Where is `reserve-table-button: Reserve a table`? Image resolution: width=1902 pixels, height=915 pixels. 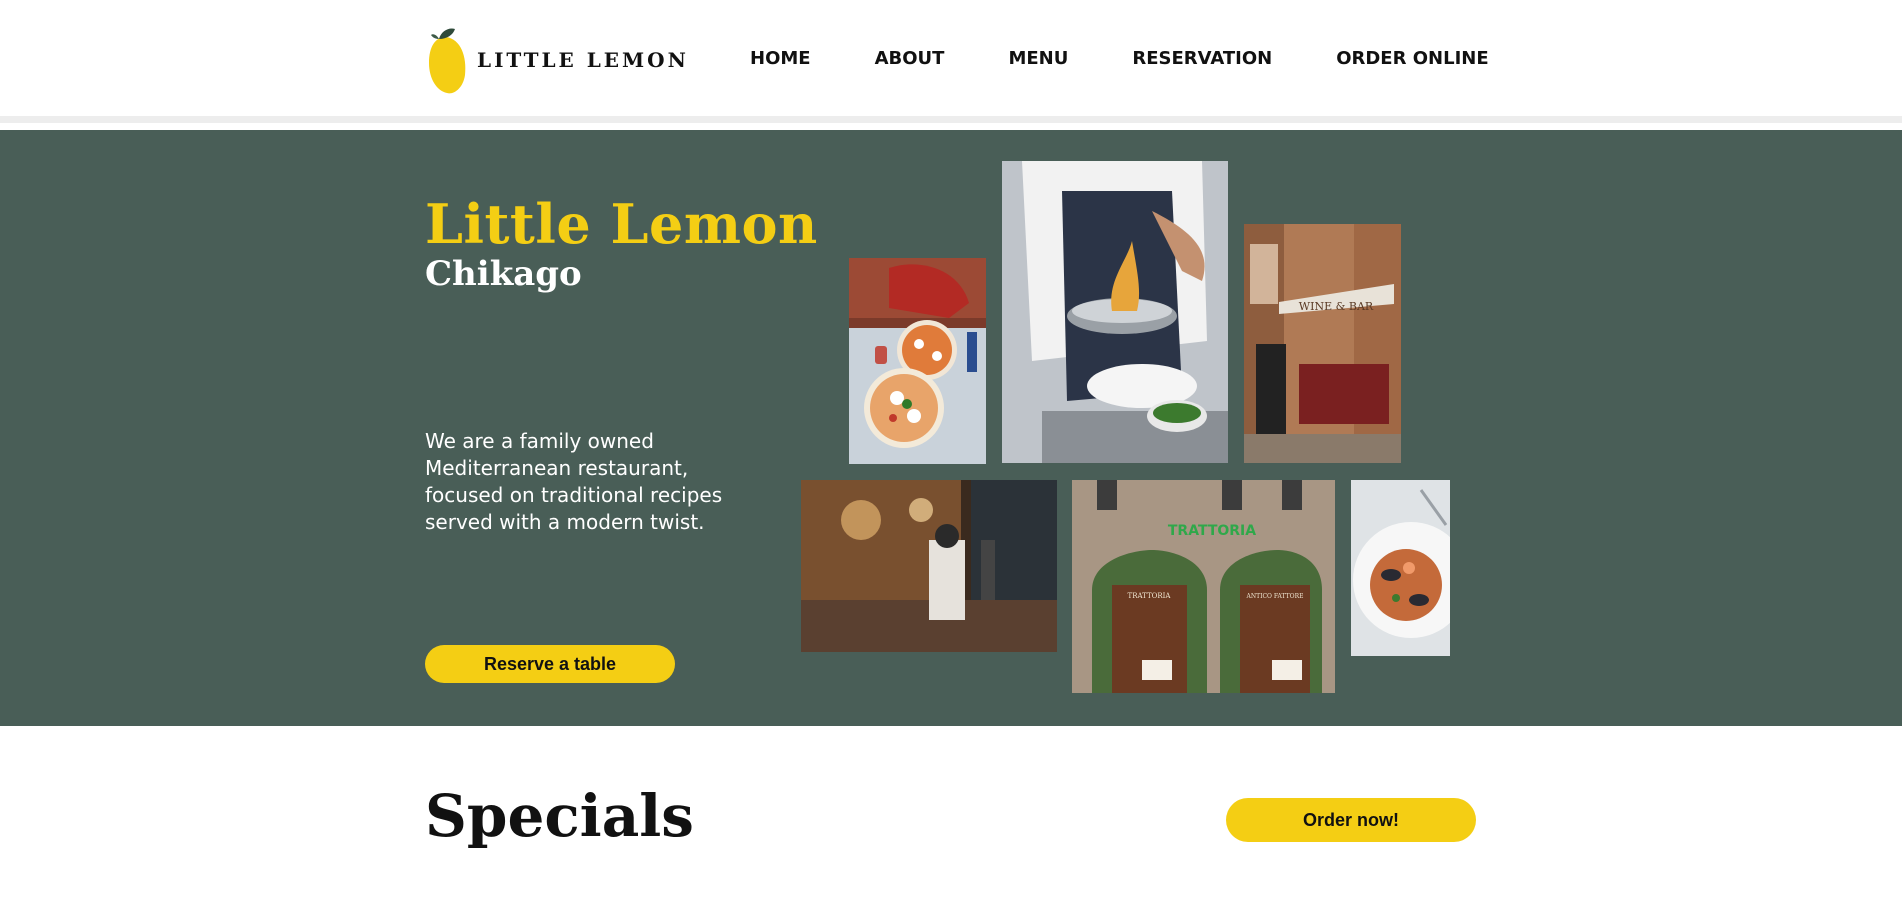
reserve-table-button: Reserve a table is located at coordinates (550, 664).